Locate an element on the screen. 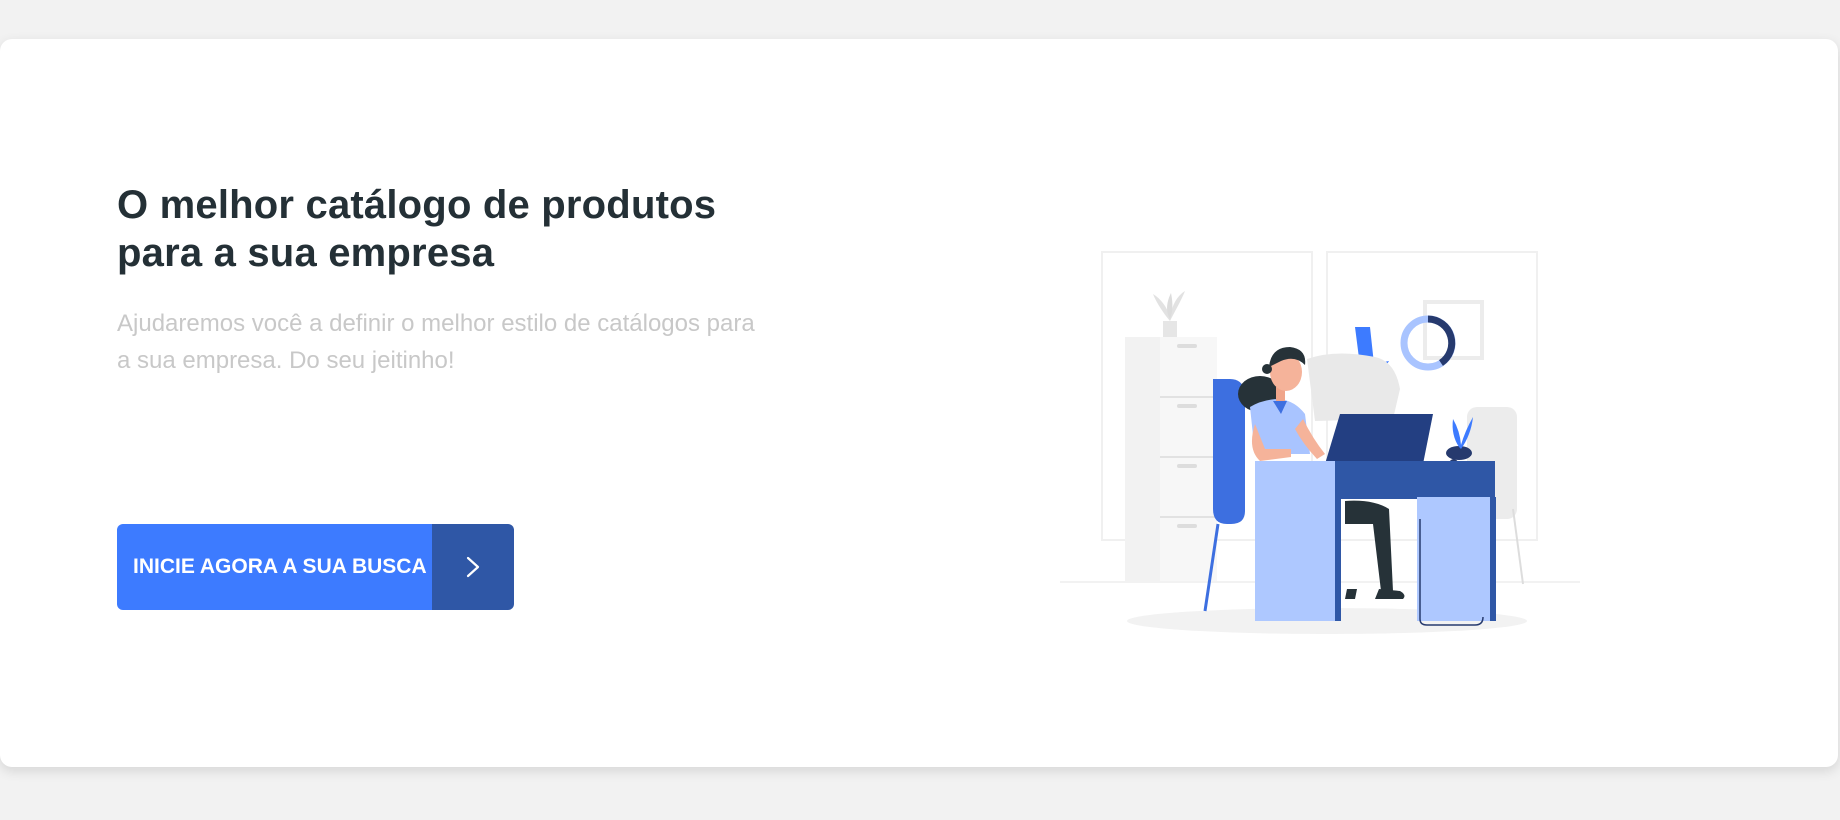  hero-subtitle-line2: a sua empresa. Do seu jeitinho! is located at coordinates (286, 360).